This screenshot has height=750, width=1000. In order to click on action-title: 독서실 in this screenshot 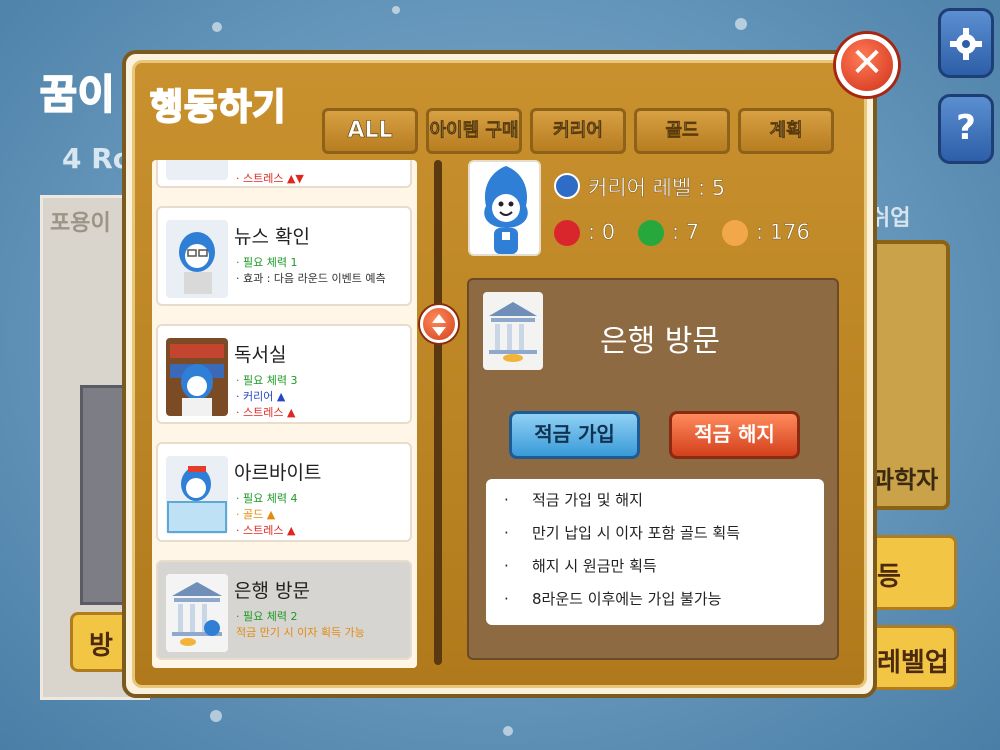, I will do `click(260, 355)`.